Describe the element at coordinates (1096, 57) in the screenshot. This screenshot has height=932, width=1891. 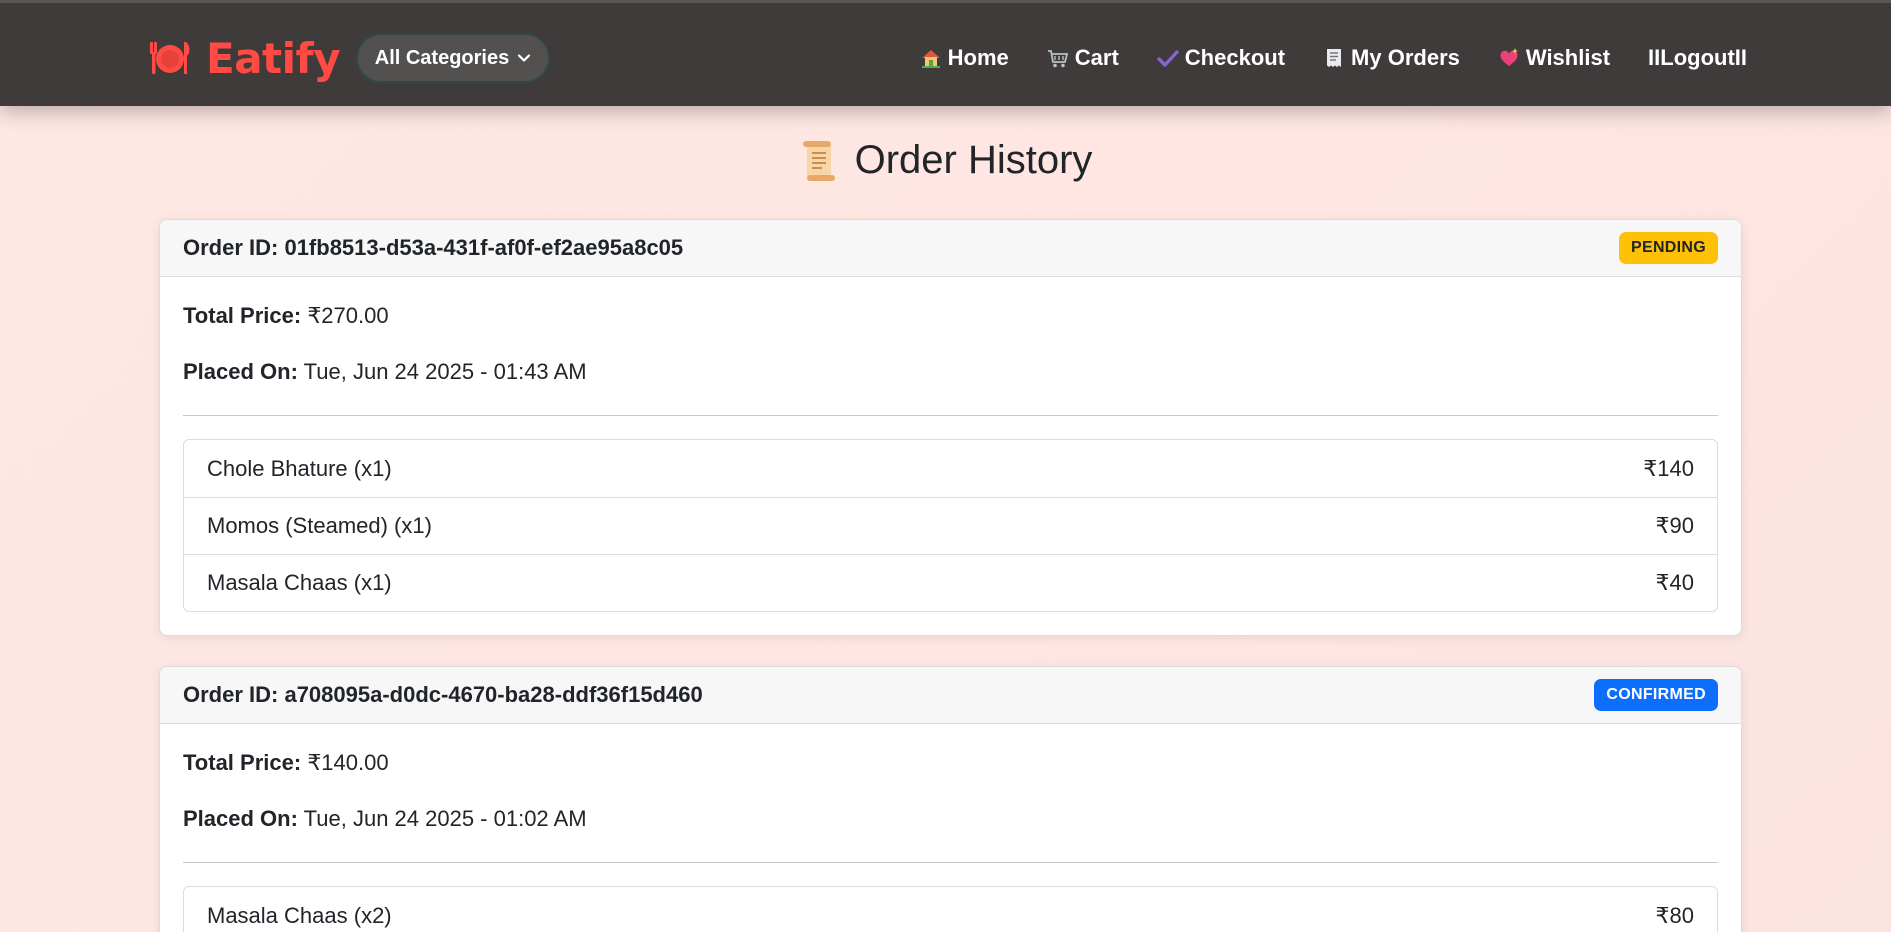
I see `nav-cart-label: Cart` at that location.